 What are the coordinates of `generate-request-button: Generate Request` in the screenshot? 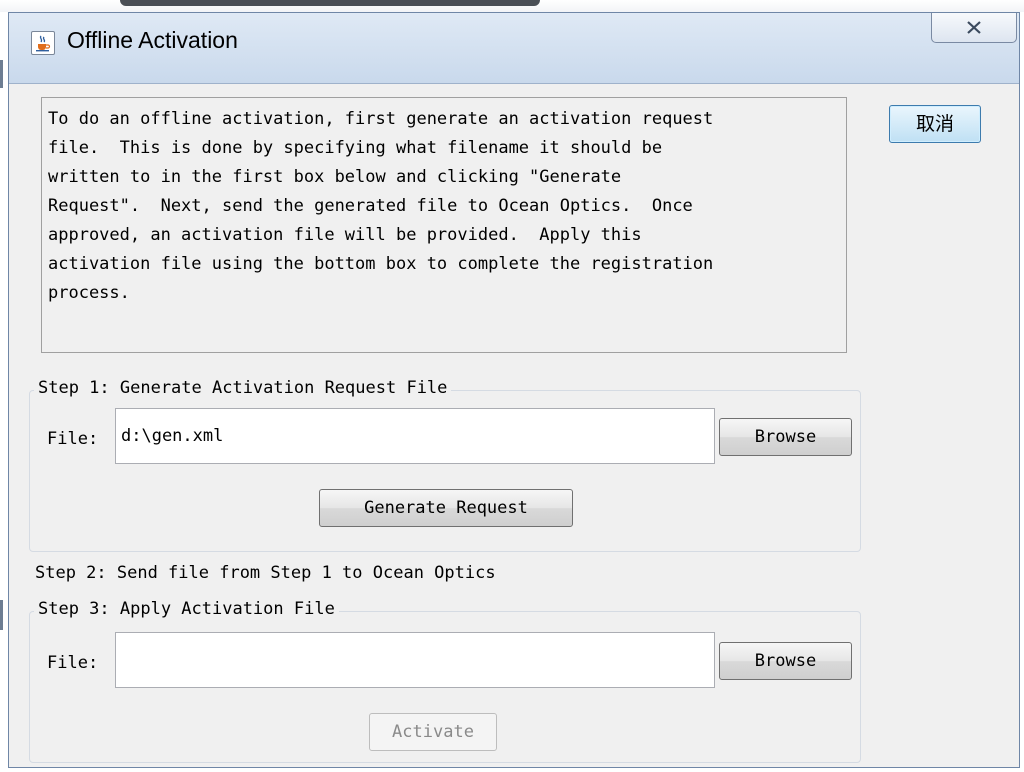 It's located at (446, 508).